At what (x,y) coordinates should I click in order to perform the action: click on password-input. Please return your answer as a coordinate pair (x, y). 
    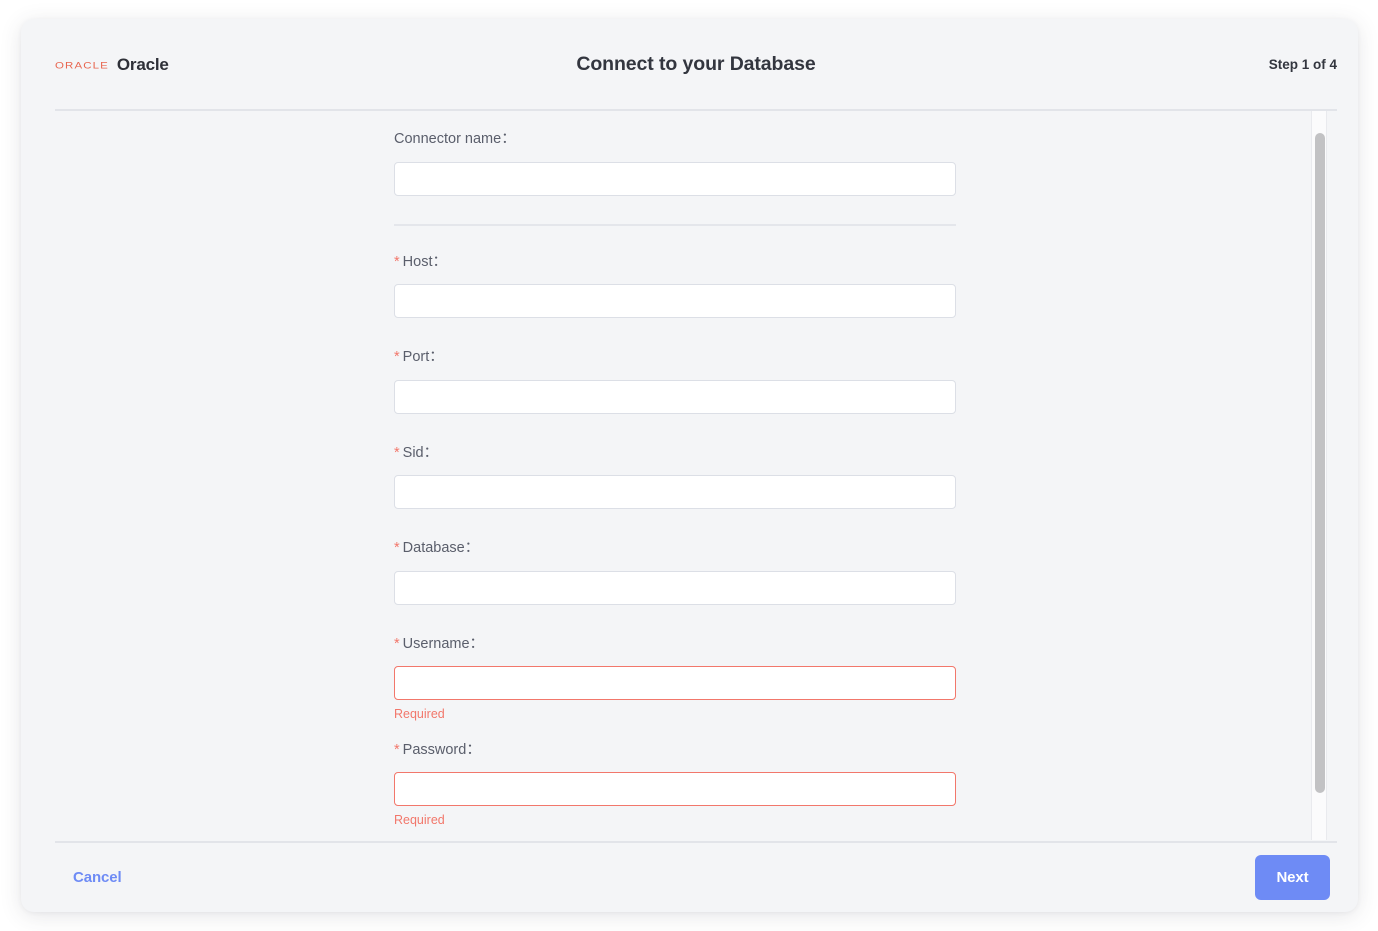
    Looking at the image, I should click on (675, 789).